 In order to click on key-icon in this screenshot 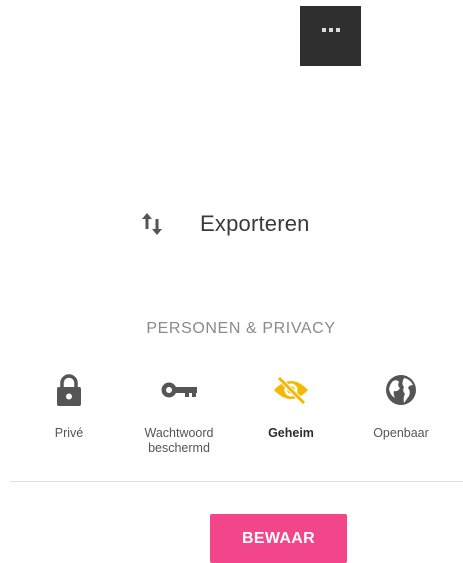, I will do `click(179, 390)`.